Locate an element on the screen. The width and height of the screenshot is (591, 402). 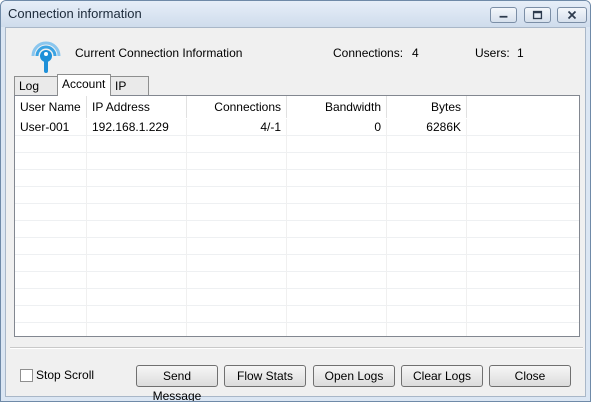
connections-label: Connections: is located at coordinates (368, 53).